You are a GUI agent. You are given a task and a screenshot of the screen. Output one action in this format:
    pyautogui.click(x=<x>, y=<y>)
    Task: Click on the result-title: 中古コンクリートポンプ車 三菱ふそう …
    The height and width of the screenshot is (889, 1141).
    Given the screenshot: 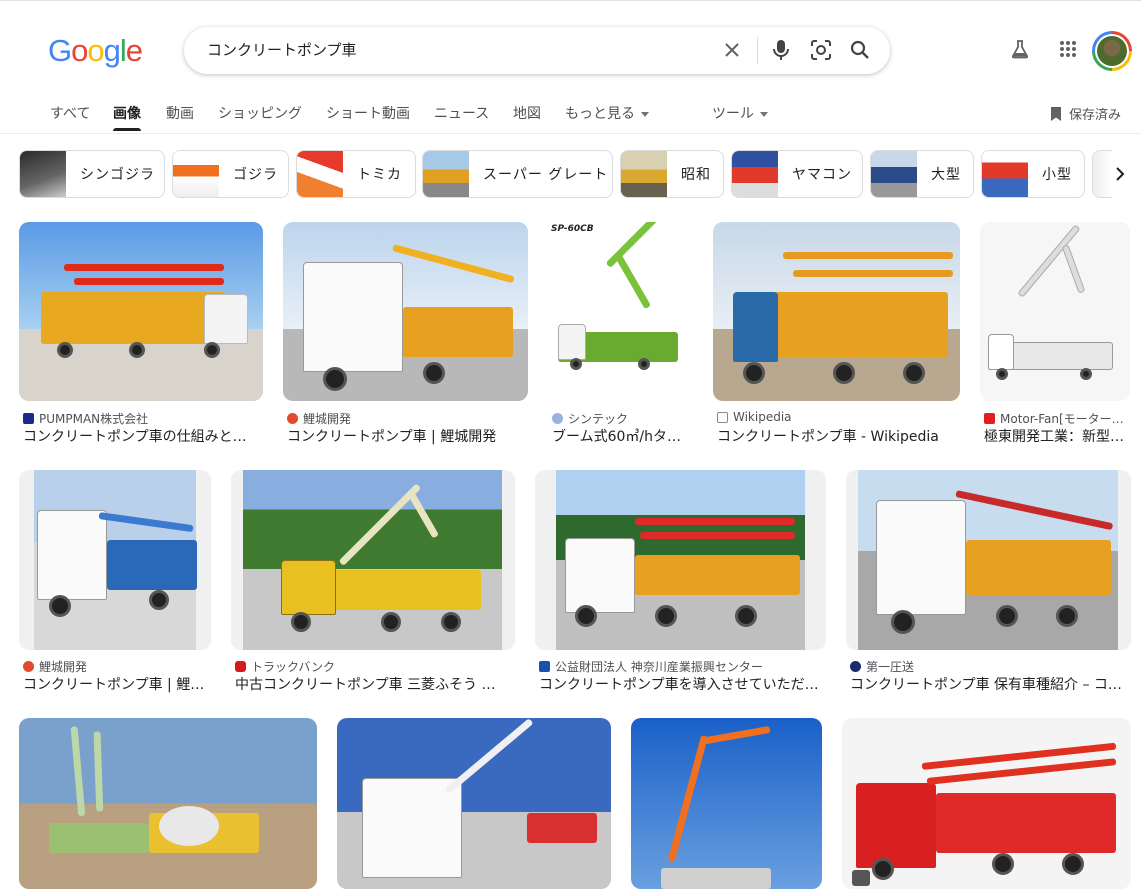 What is the action you would take?
    pyautogui.click(x=370, y=685)
    